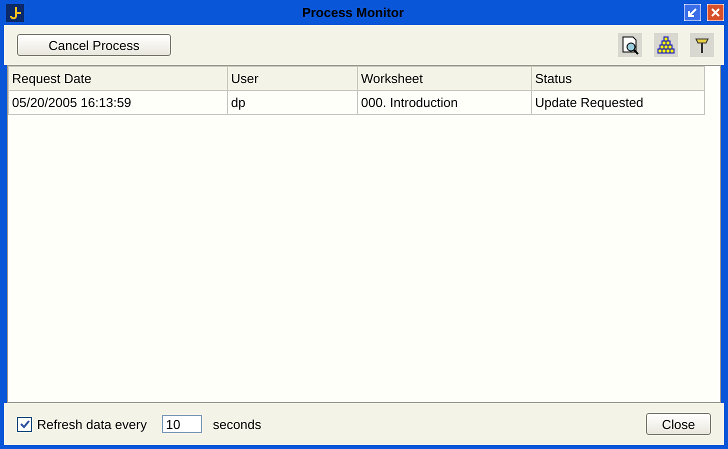 The height and width of the screenshot is (449, 728). I want to click on seconds-label: seconds, so click(237, 424).